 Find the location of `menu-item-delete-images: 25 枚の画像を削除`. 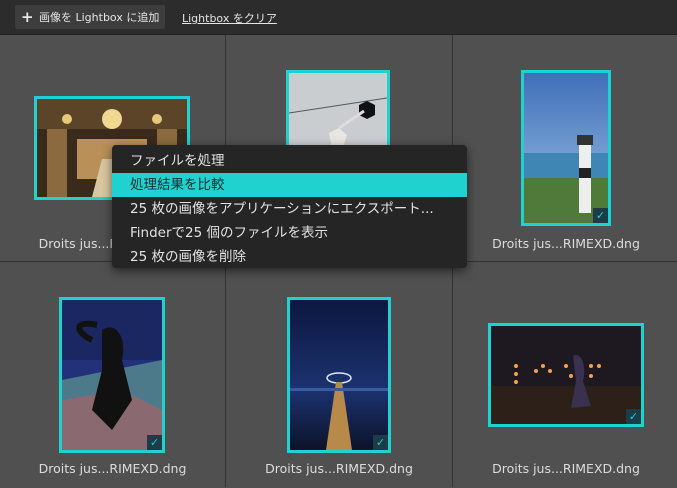

menu-item-delete-images: 25 枚の画像を削除 is located at coordinates (289, 257).